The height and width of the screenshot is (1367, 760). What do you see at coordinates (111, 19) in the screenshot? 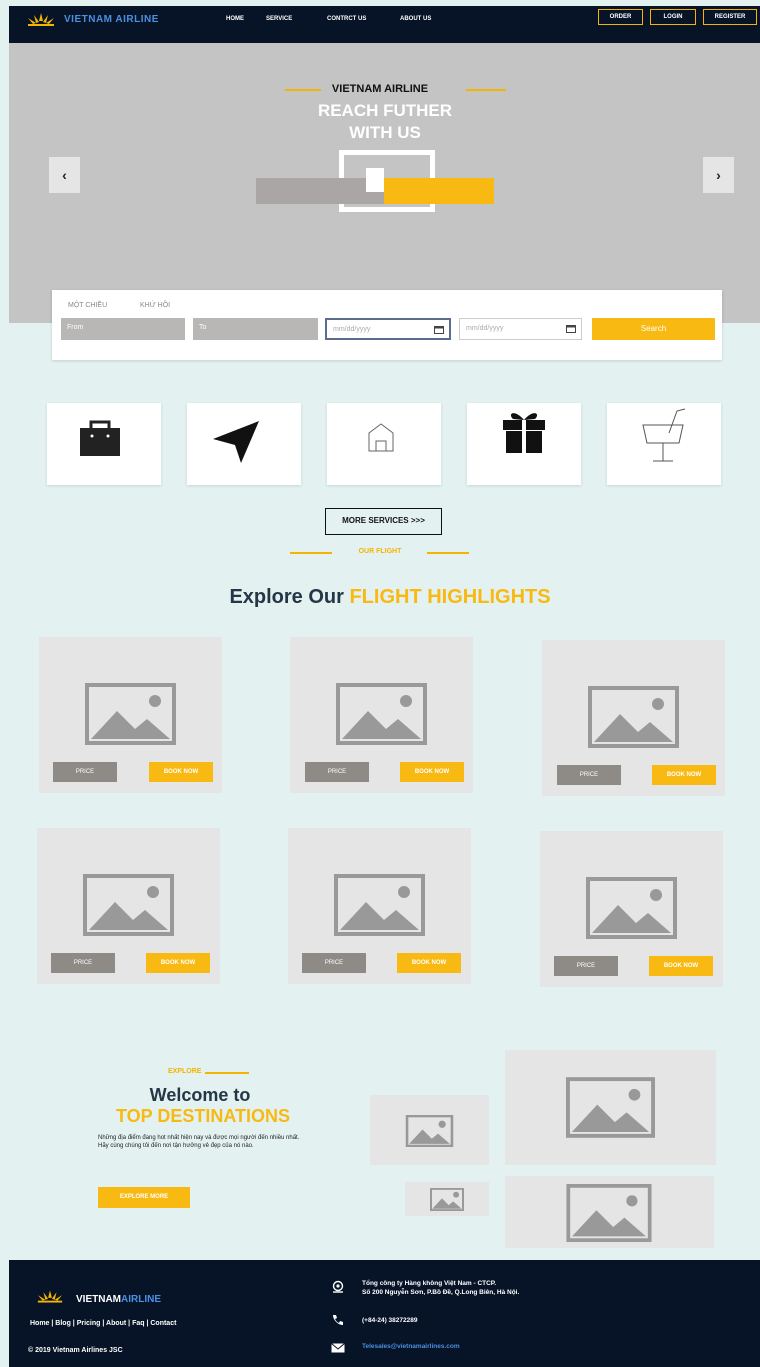
I see `brand-logo-text: VIETNAM AIRLINE` at bounding box center [111, 19].